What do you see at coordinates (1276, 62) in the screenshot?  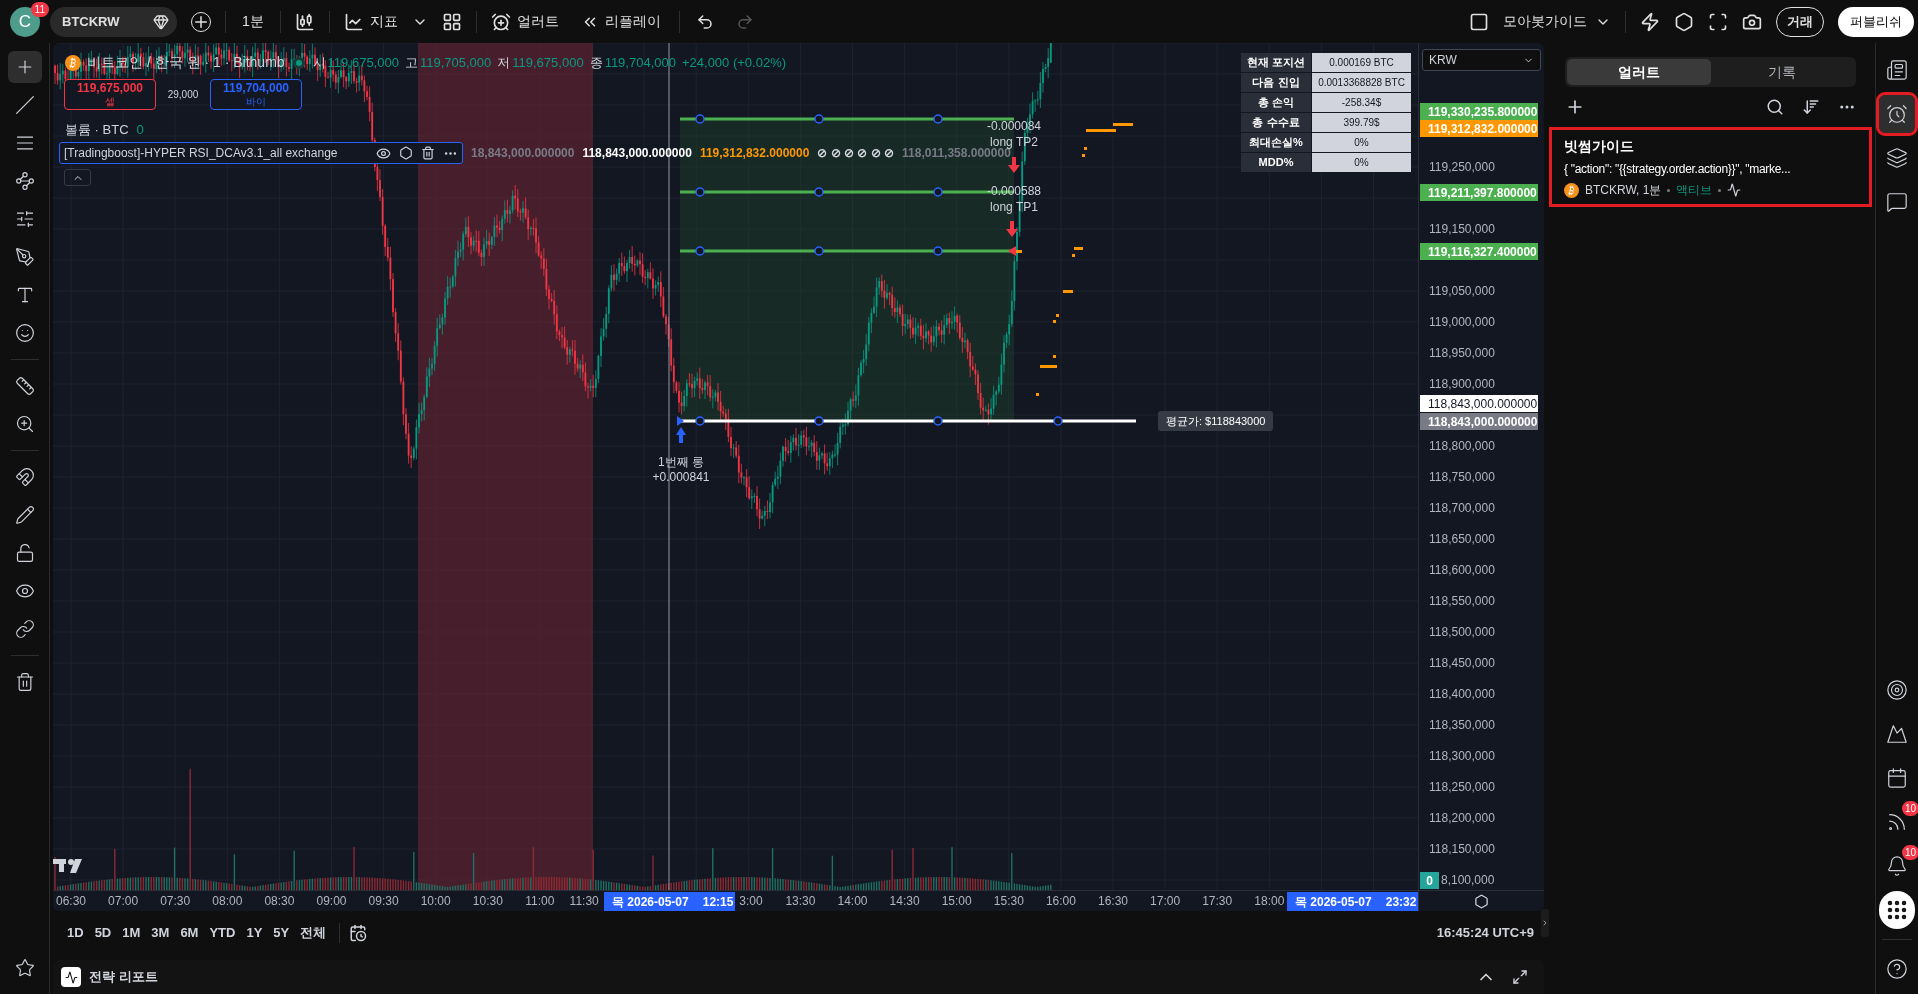 I see `table-cell: 현재 포지션` at bounding box center [1276, 62].